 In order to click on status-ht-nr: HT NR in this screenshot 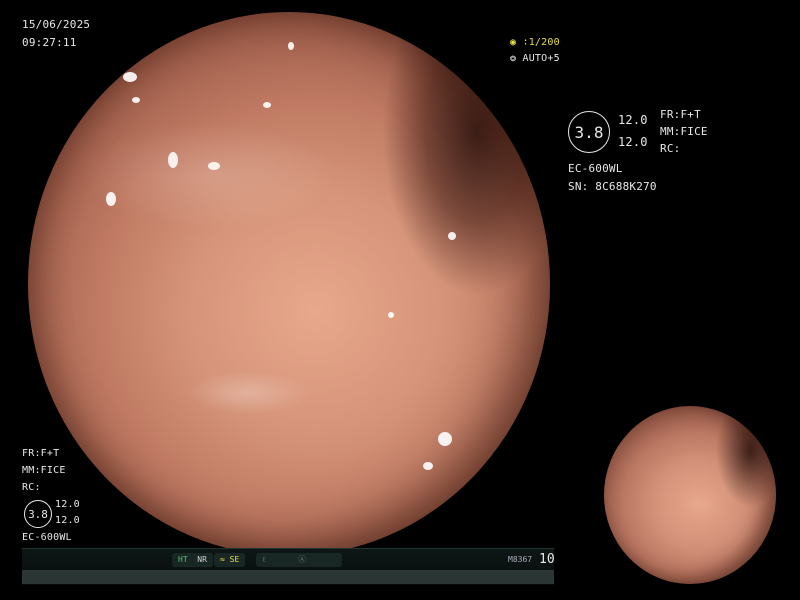, I will do `click(192, 560)`.